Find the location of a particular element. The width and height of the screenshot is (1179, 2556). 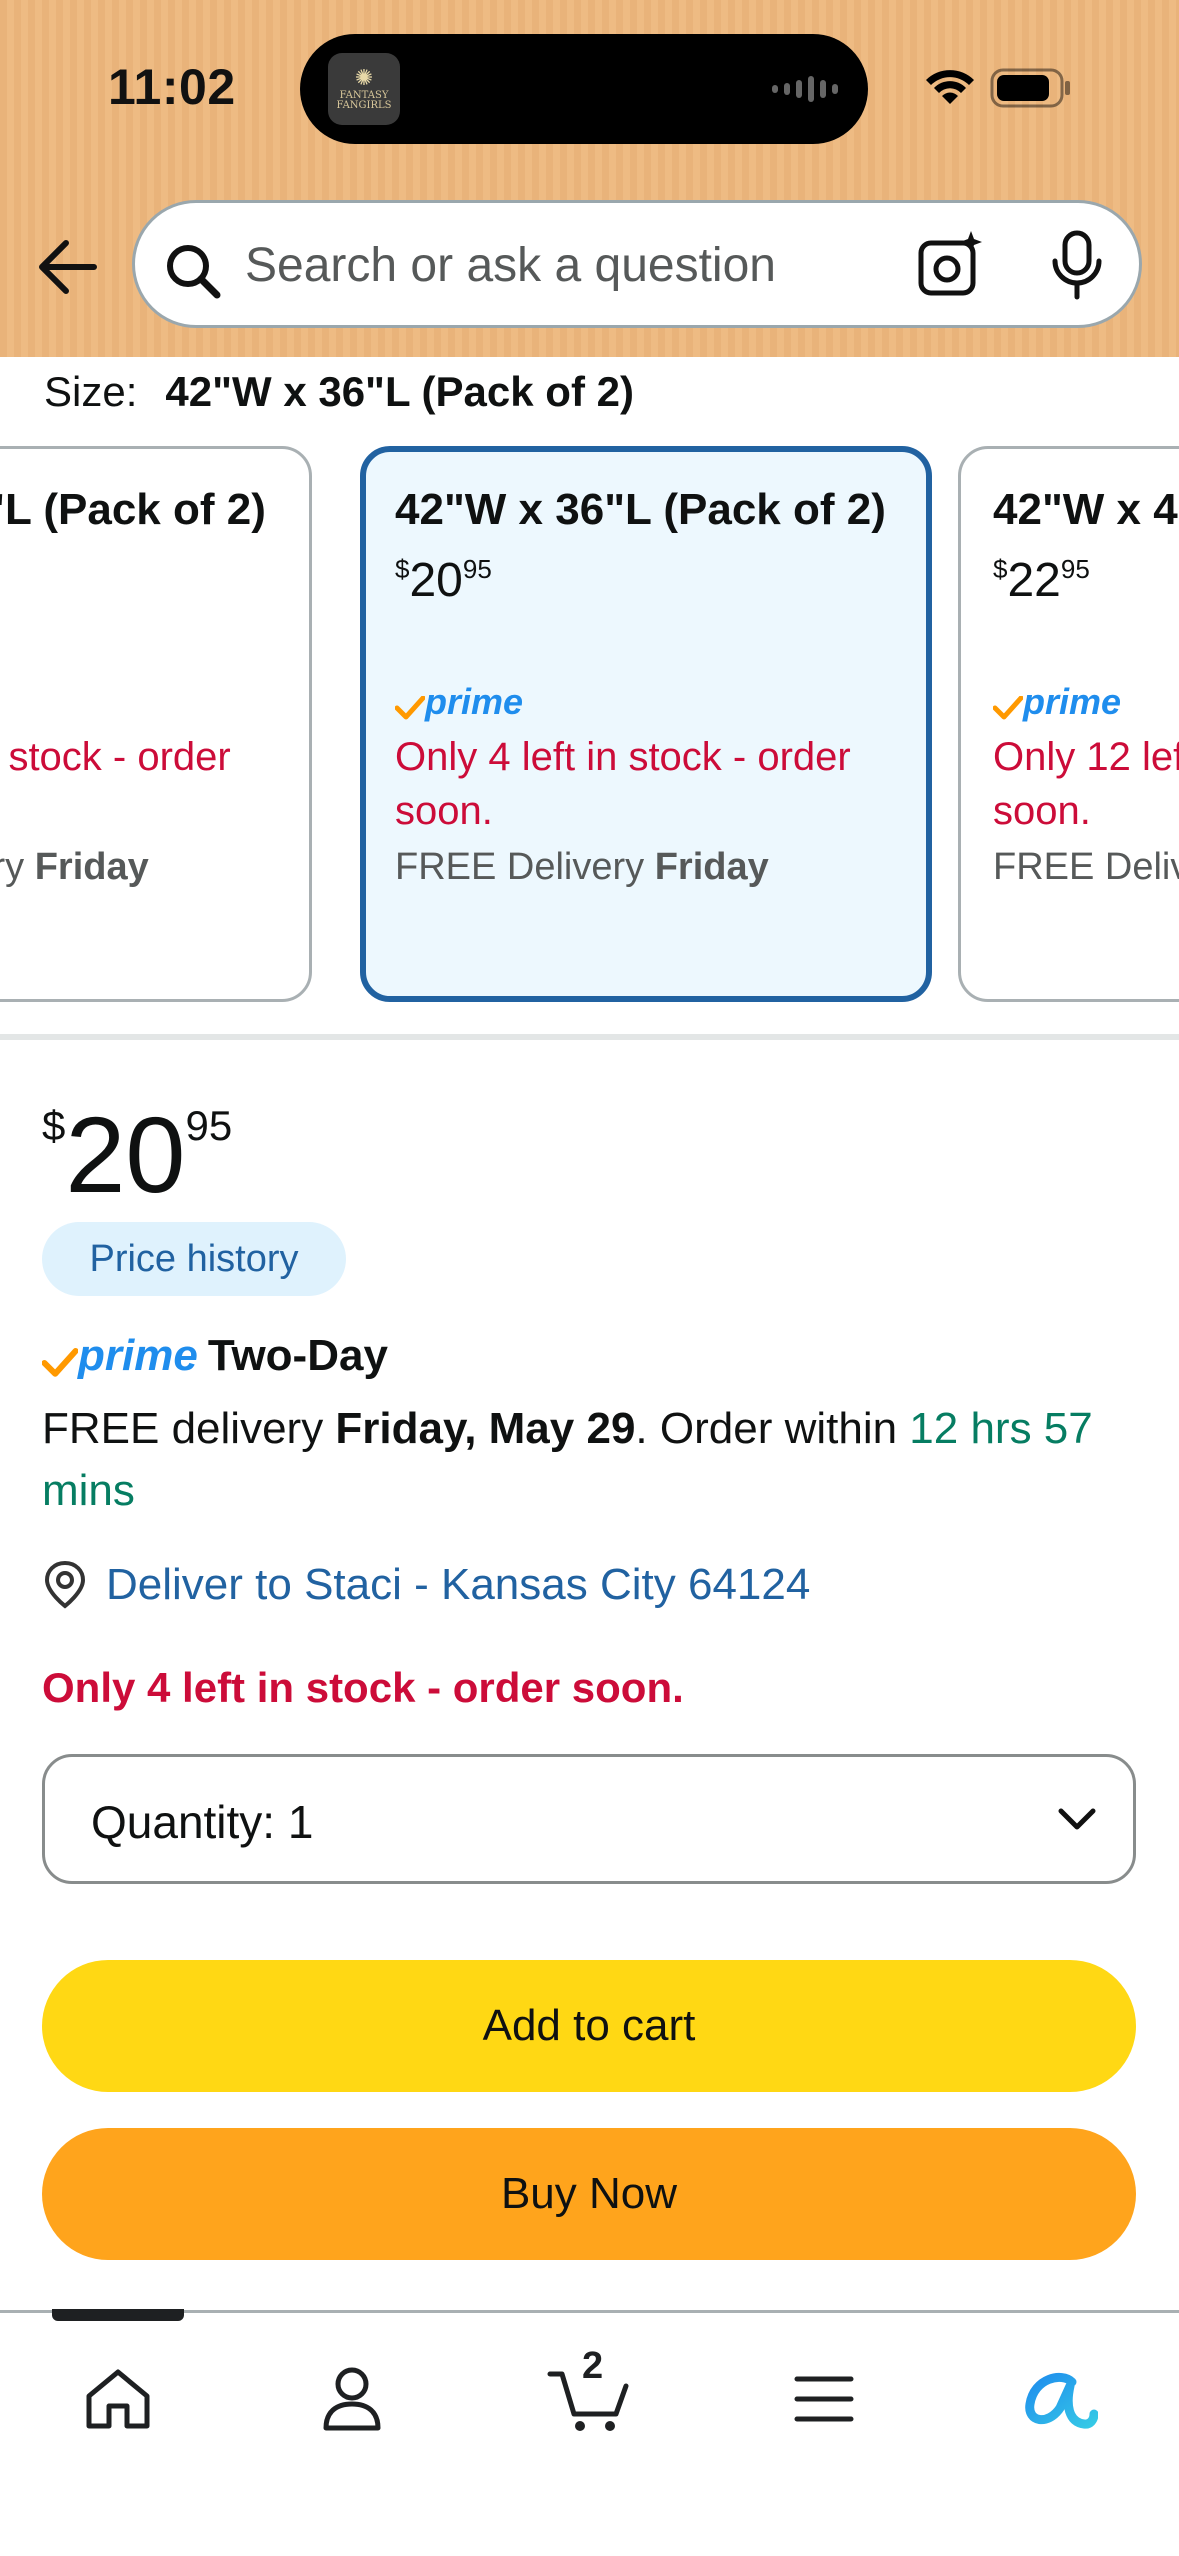

add-to-cart-button: Add to cart is located at coordinates (589, 2026).